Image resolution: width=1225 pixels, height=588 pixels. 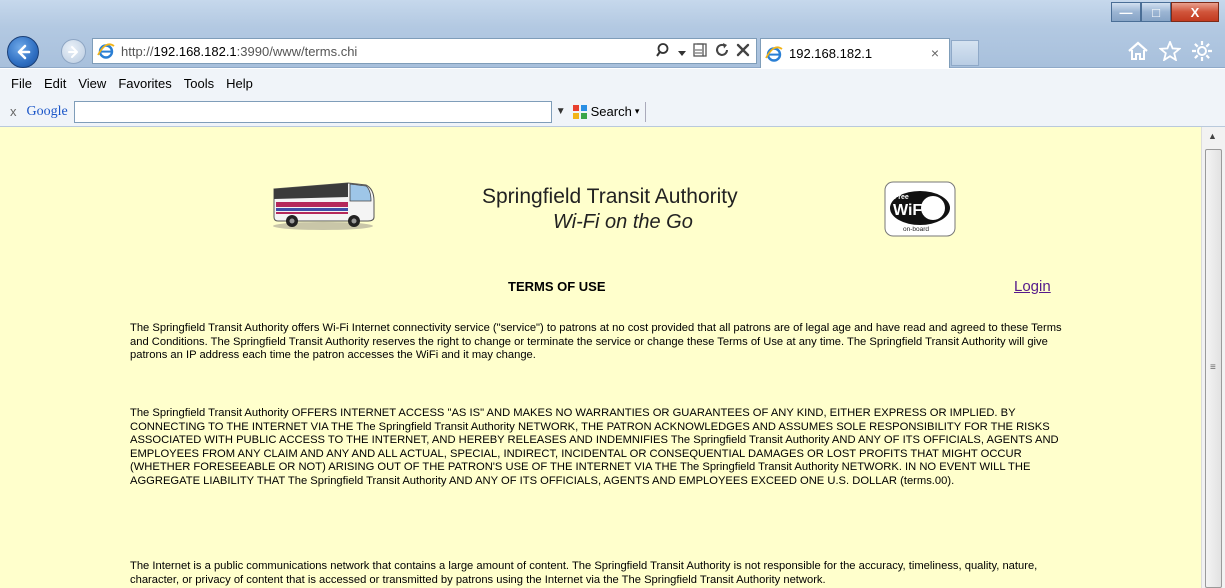 I want to click on favorites-star-icon, so click(x=1170, y=52).